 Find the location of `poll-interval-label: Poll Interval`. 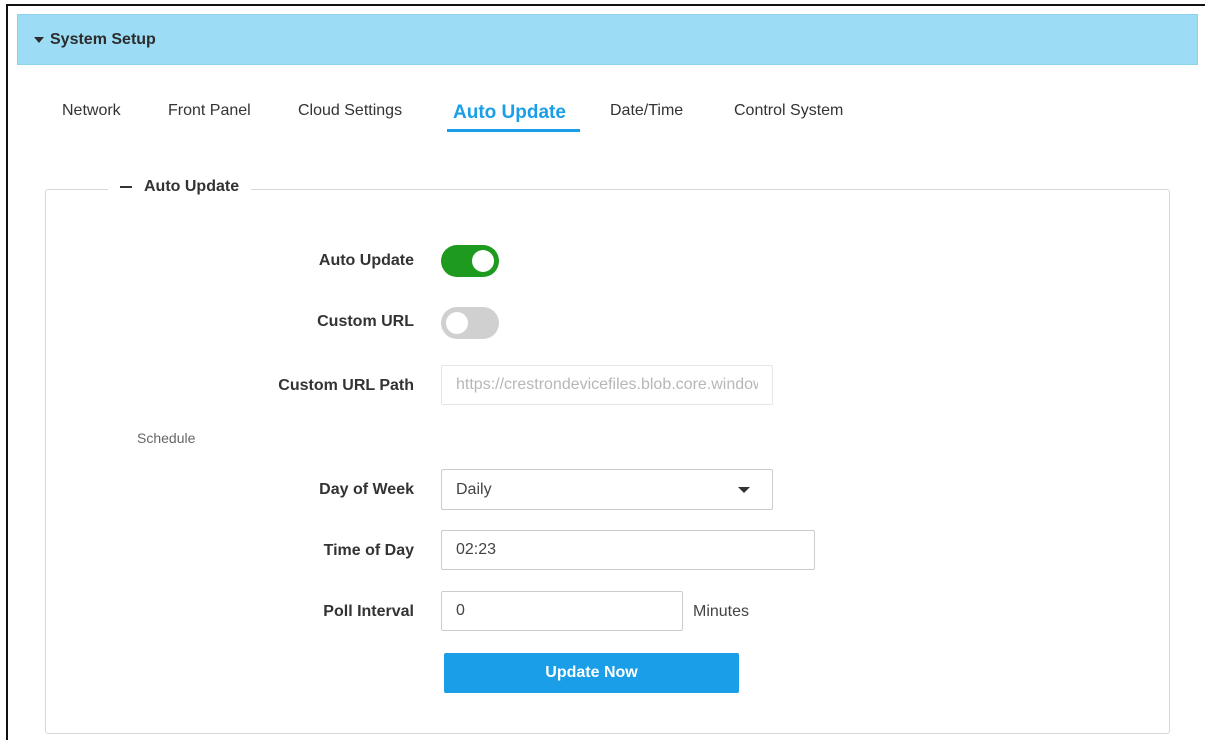

poll-interval-label: Poll Interval is located at coordinates (368, 611).